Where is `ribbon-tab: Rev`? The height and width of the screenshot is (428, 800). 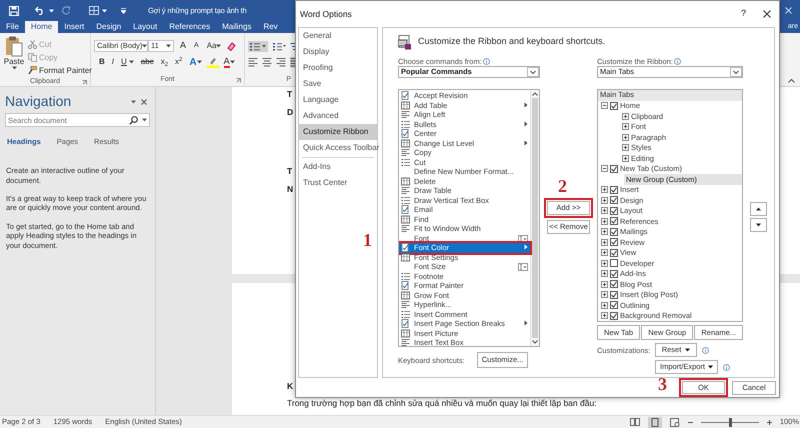
ribbon-tab: Rev is located at coordinates (270, 27).